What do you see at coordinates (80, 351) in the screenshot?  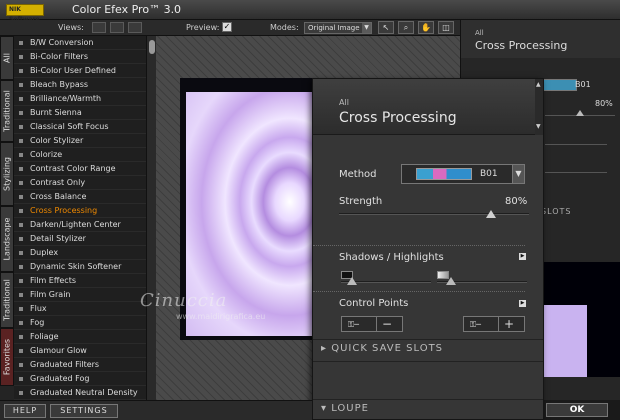 I see `filter-item: Glamour Glow` at bounding box center [80, 351].